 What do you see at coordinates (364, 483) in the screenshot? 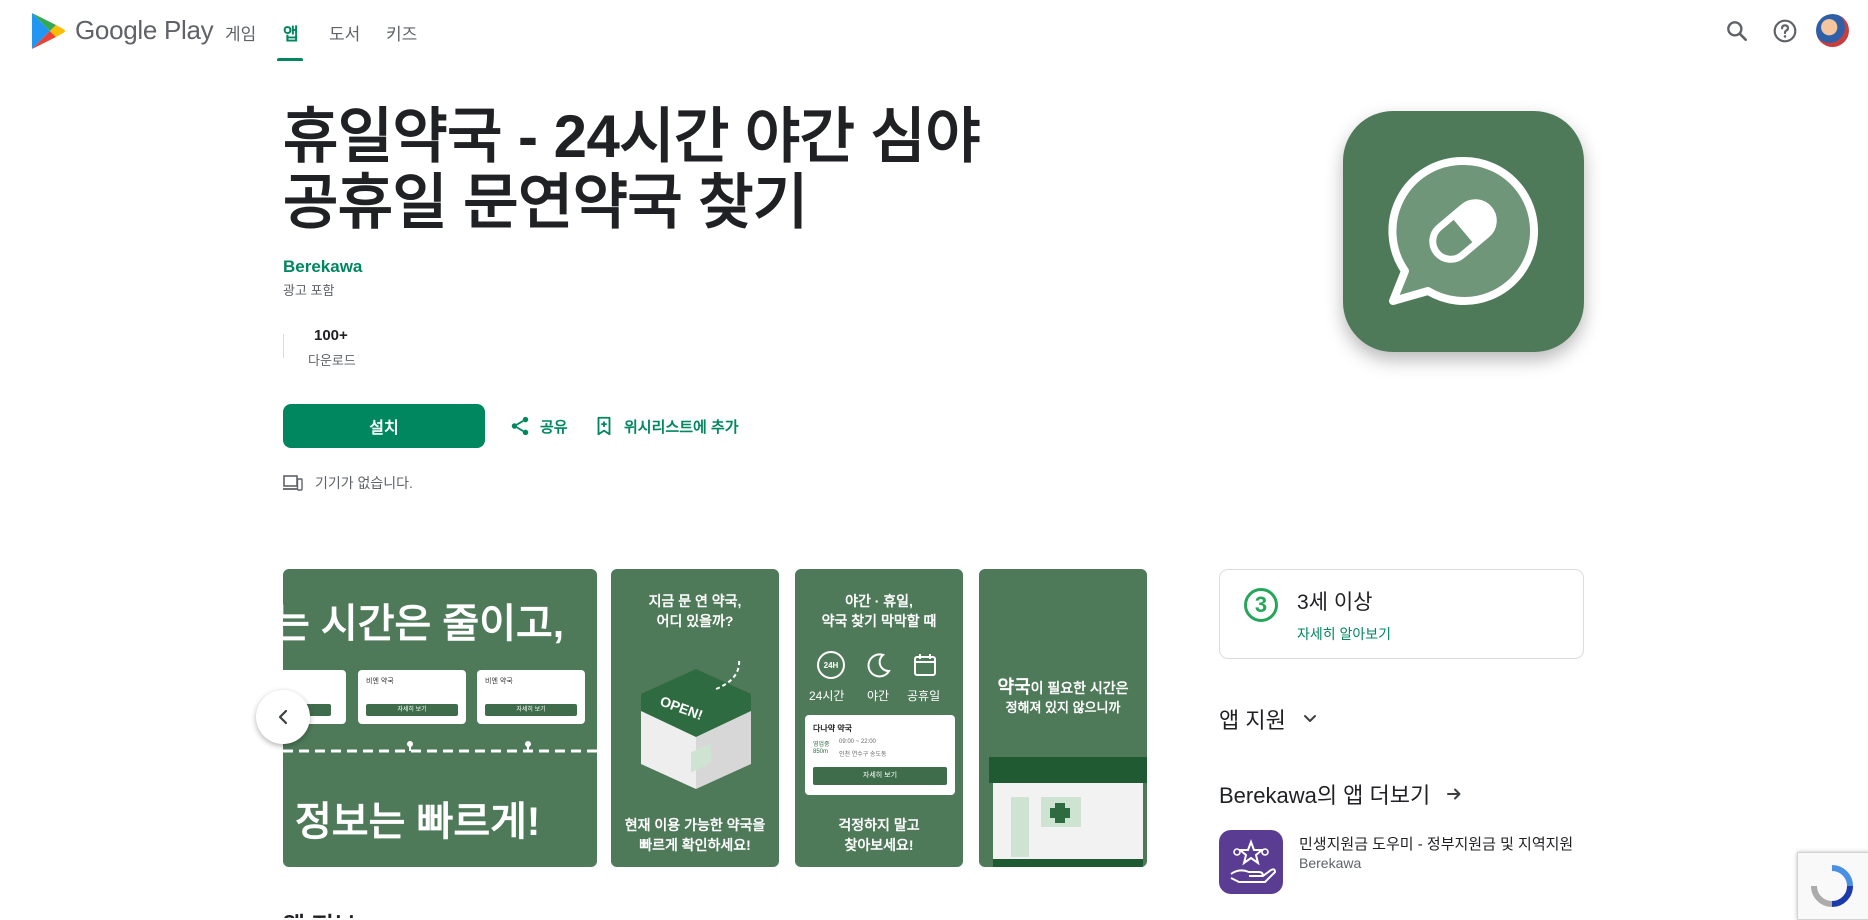
I see `device-note-text: 기기가 없습니다.` at bounding box center [364, 483].